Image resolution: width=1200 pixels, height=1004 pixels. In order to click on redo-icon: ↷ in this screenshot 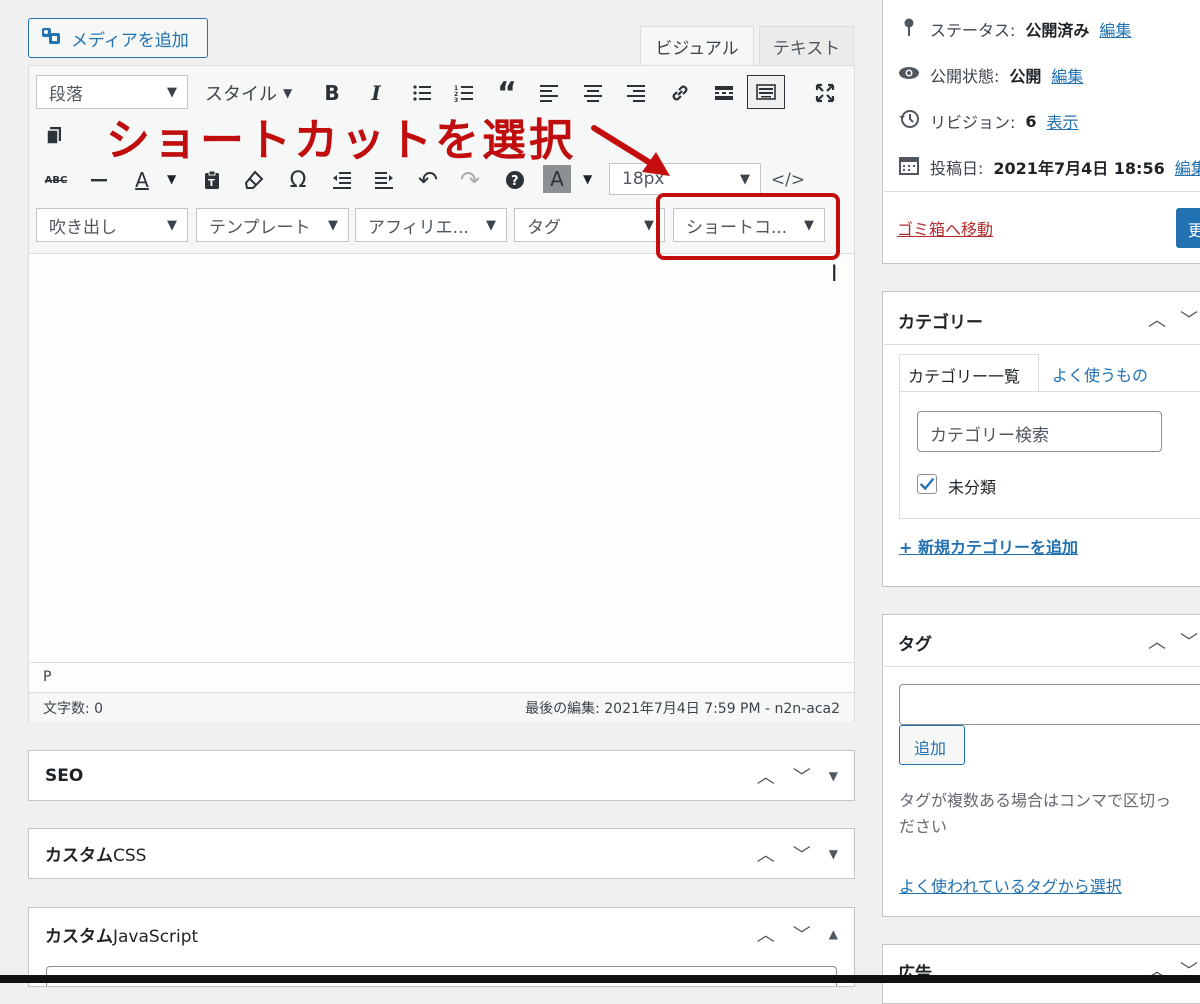, I will do `click(470, 180)`.